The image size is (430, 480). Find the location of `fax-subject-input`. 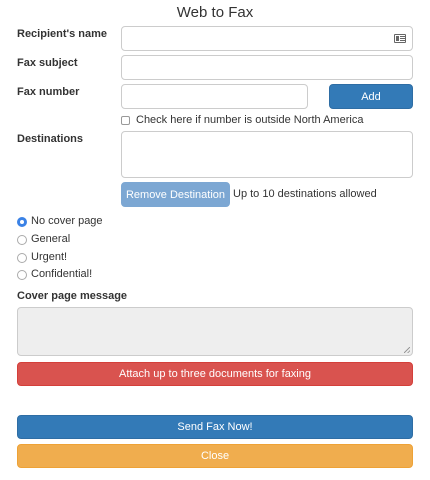

fax-subject-input is located at coordinates (267, 67).